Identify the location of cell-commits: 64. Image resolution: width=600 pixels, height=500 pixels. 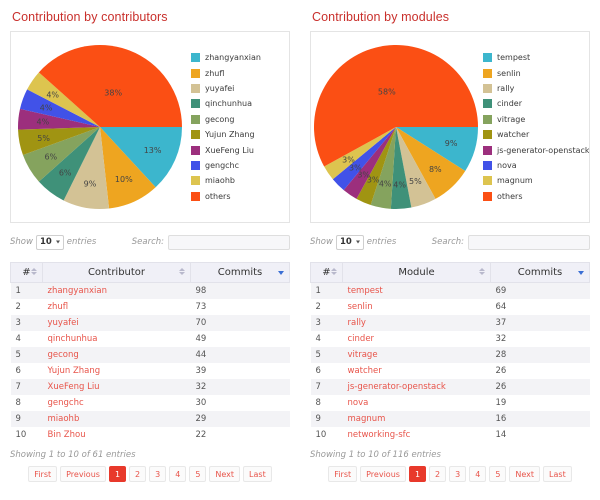
(501, 307).